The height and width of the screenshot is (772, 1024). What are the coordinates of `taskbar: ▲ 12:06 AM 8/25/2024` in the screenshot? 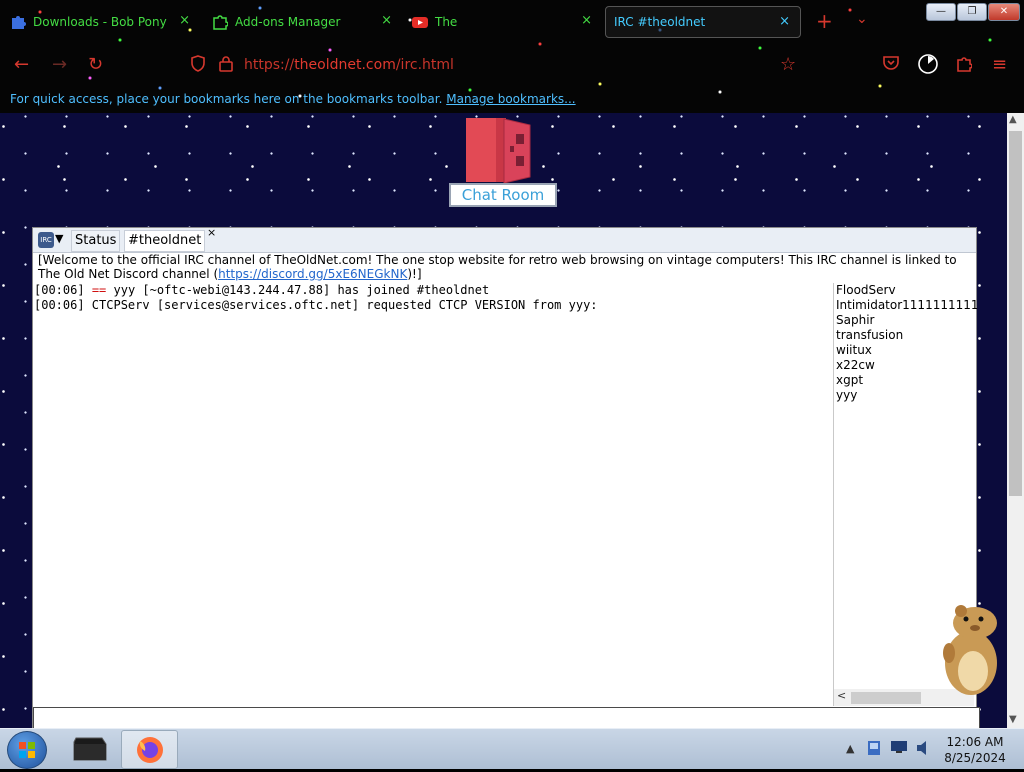 It's located at (512, 748).